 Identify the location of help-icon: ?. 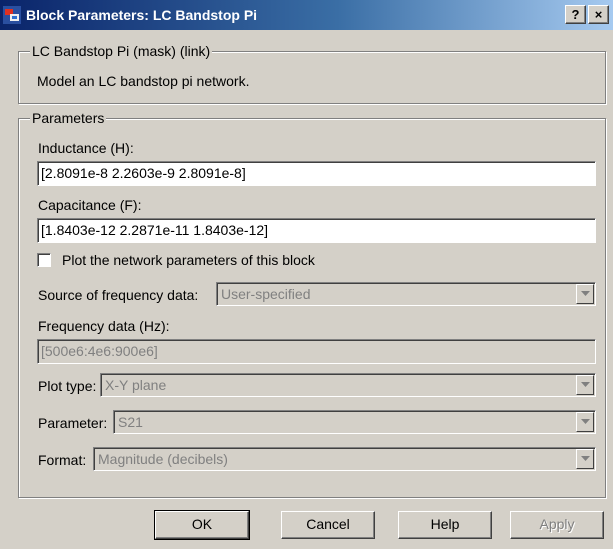
(575, 14).